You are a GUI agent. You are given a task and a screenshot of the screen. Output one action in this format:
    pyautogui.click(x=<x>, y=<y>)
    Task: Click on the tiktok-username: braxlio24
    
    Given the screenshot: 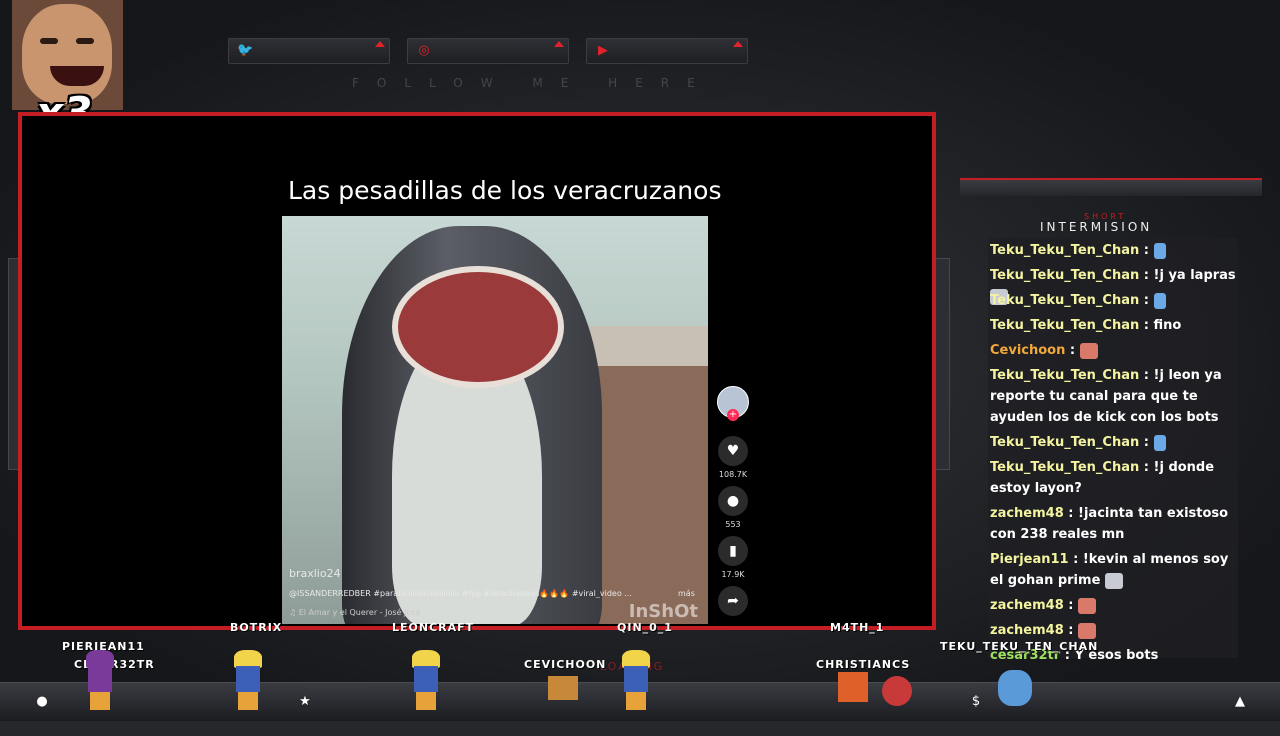 What is the action you would take?
    pyautogui.click(x=315, y=573)
    